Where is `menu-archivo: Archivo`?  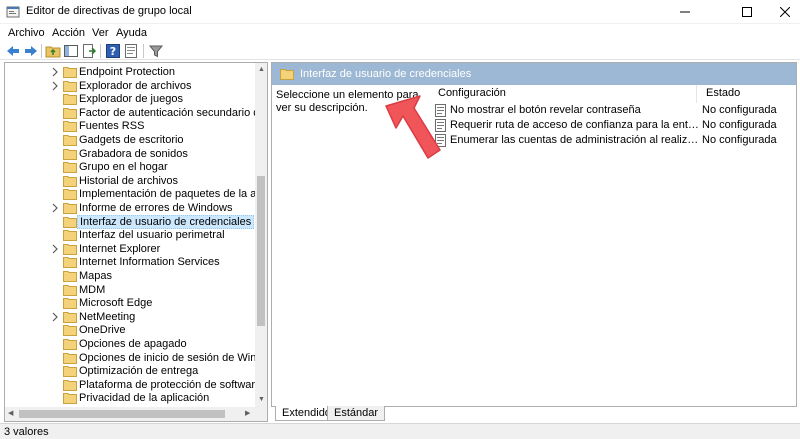 menu-archivo: Archivo is located at coordinates (26, 33).